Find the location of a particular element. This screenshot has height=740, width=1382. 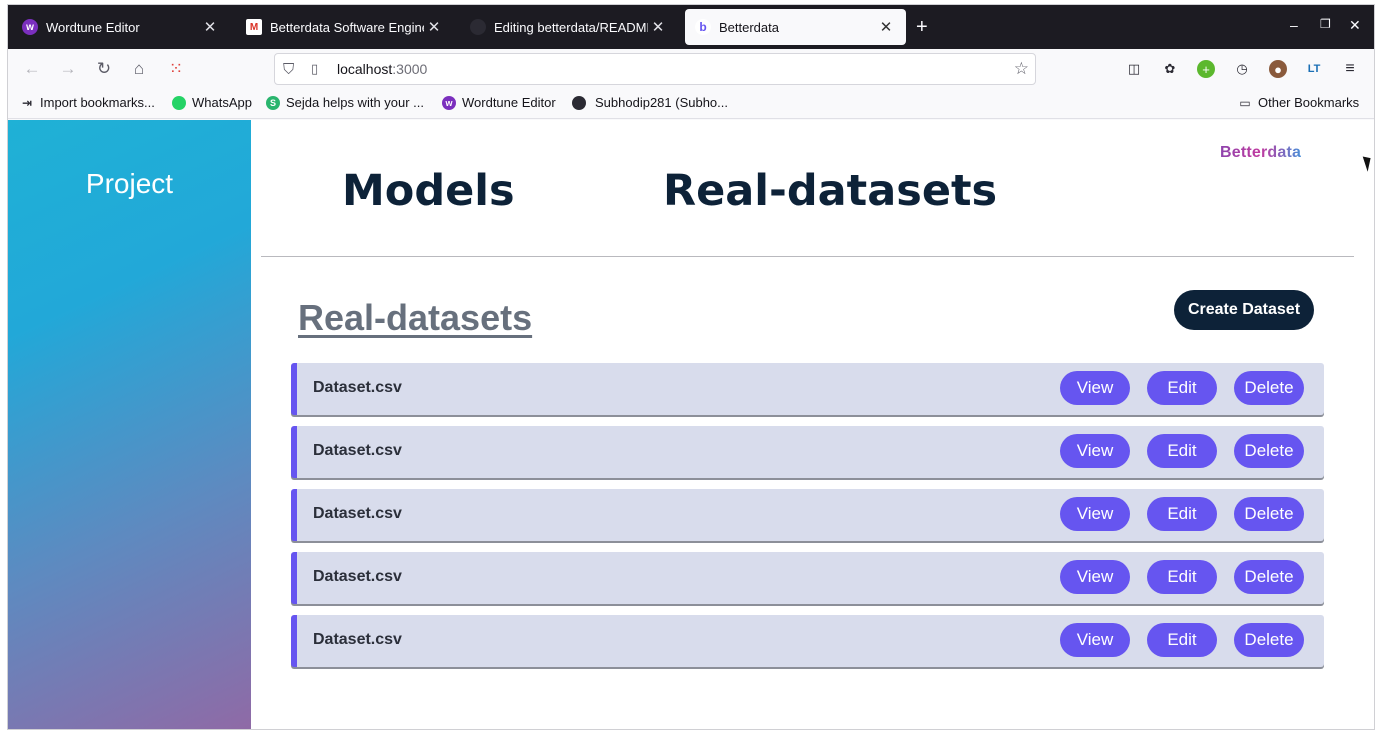

bookmark-wordtune: w Wordtune Editor is located at coordinates (499, 102).